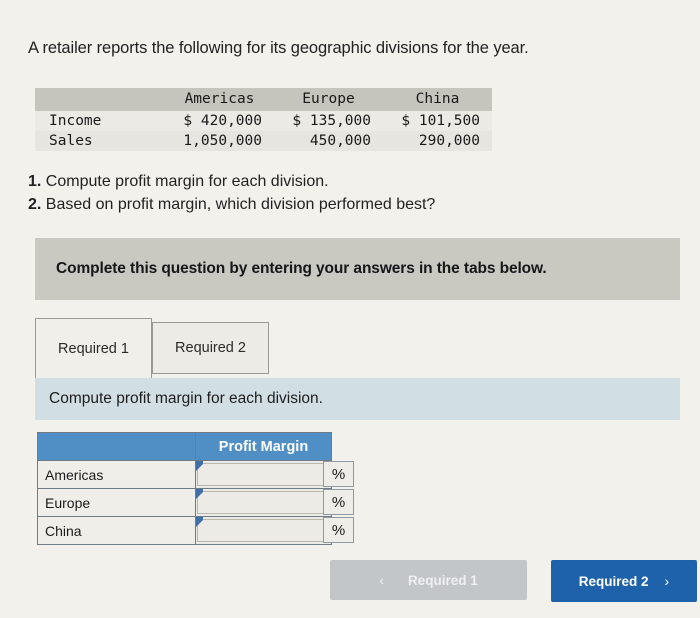 This screenshot has width=700, height=618. What do you see at coordinates (100, 121) in the screenshot?
I see `given-row-label-income: Income` at bounding box center [100, 121].